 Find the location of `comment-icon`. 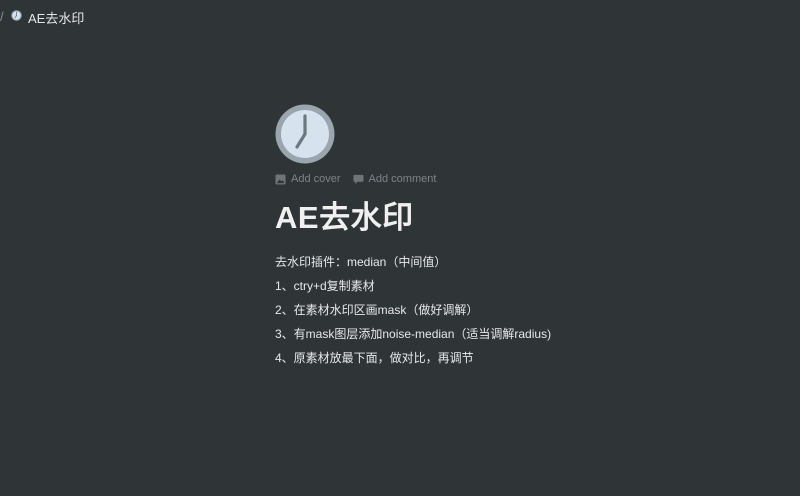

comment-icon is located at coordinates (358, 179).